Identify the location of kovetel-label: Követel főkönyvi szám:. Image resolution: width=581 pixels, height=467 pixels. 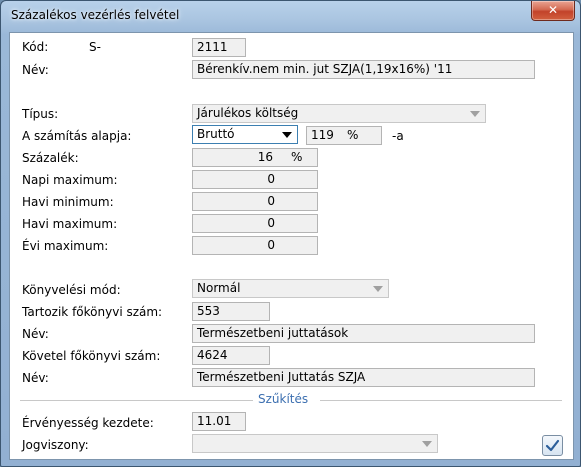
(91, 356).